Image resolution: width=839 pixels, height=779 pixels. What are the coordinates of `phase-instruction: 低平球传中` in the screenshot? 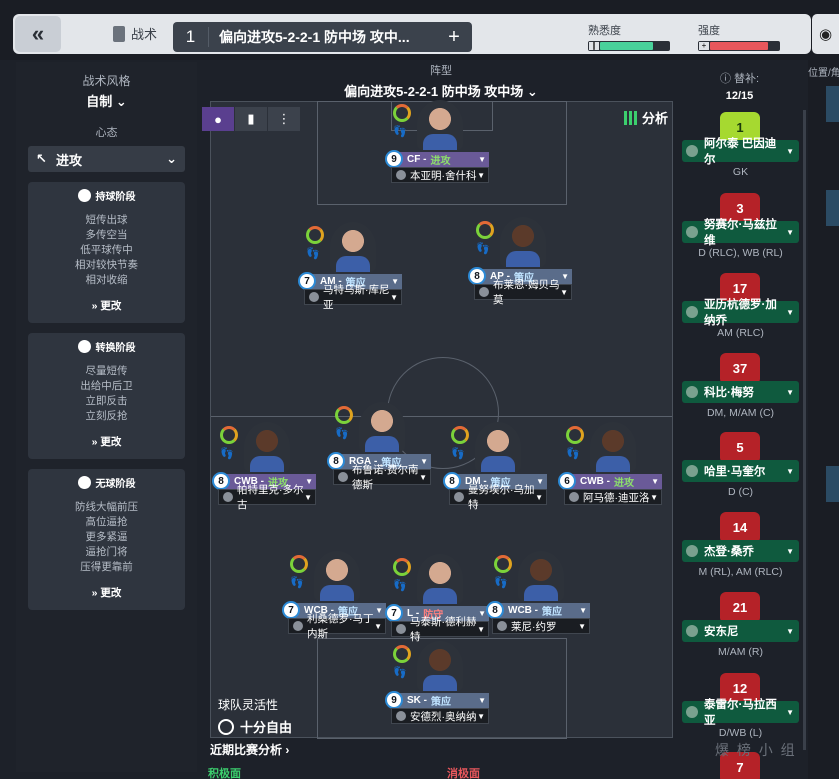 It's located at (106, 250).